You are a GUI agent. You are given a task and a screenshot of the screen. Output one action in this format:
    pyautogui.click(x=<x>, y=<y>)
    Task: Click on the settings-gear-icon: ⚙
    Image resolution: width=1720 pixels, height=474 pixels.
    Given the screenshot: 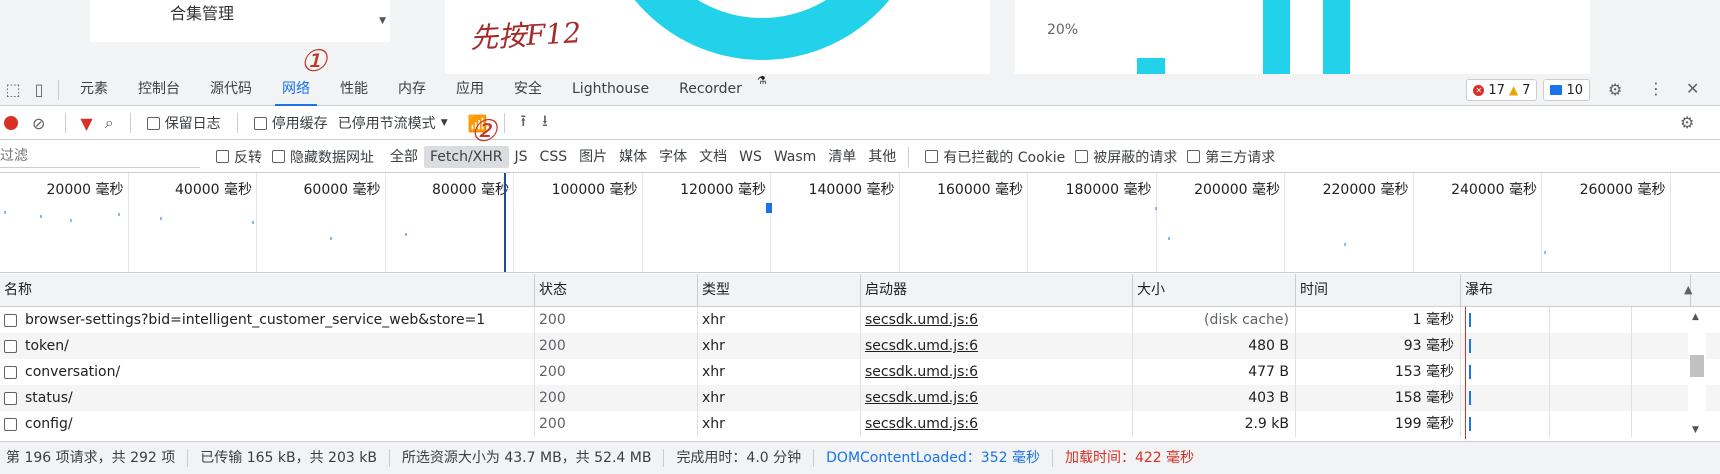 What is the action you would take?
    pyautogui.click(x=1615, y=89)
    